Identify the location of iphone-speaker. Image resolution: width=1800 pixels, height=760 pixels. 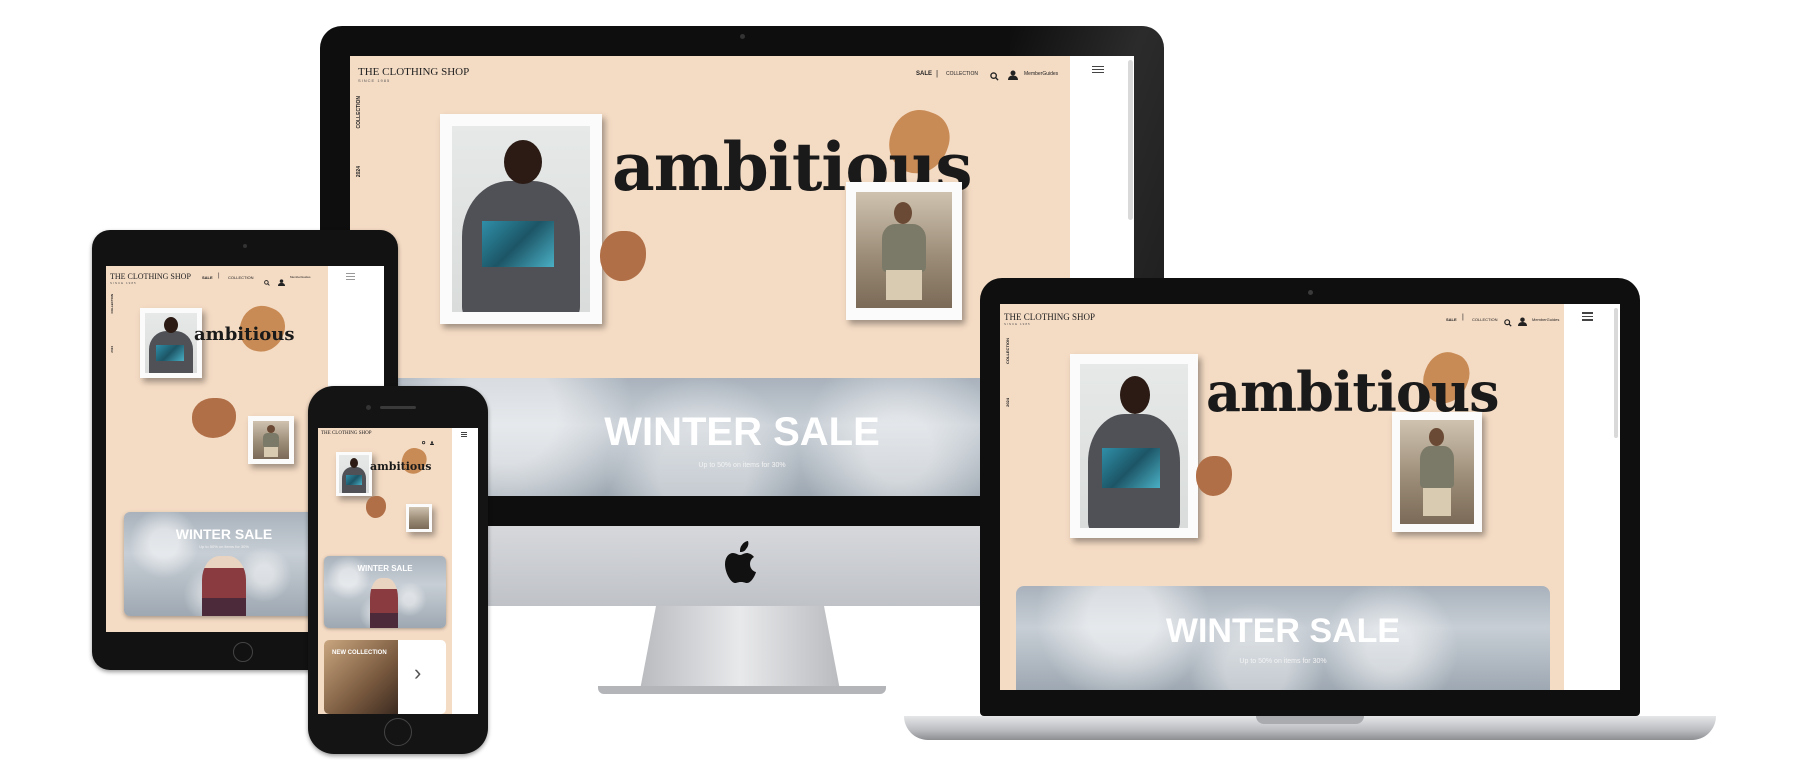
(398, 407).